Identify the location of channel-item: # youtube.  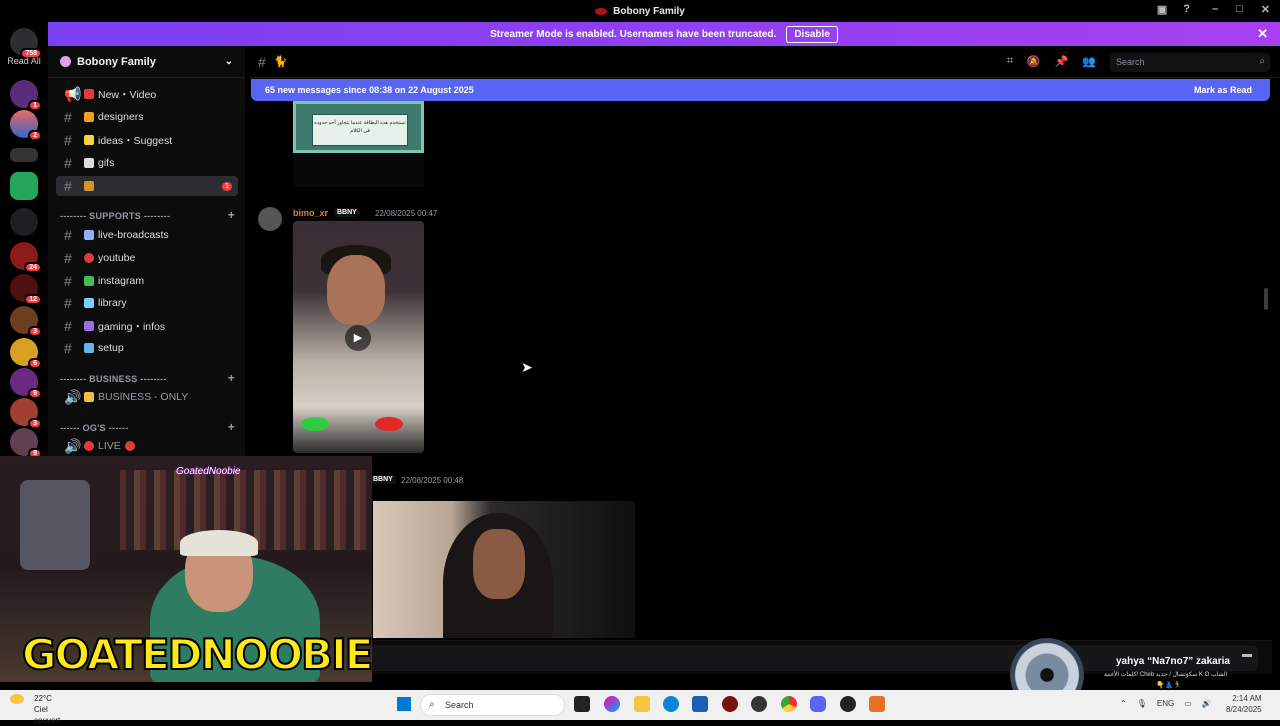
(147, 258).